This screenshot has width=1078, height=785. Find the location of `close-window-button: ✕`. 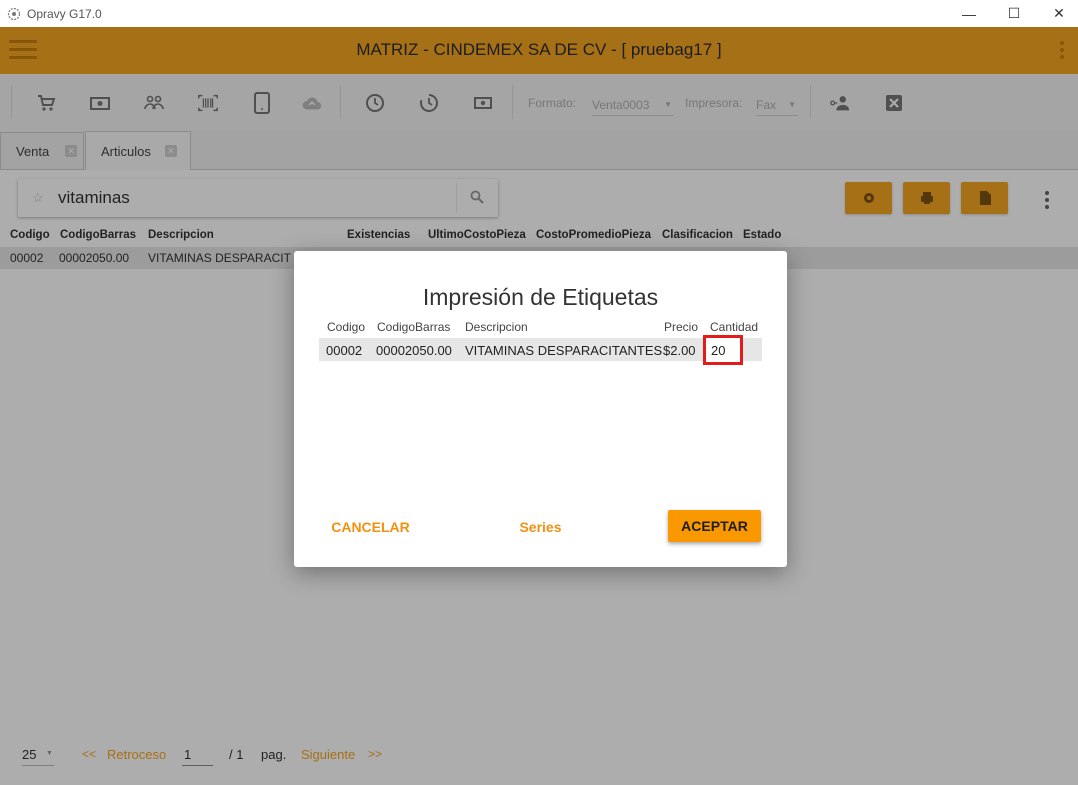

close-window-button: ✕ is located at coordinates (1057, 13).